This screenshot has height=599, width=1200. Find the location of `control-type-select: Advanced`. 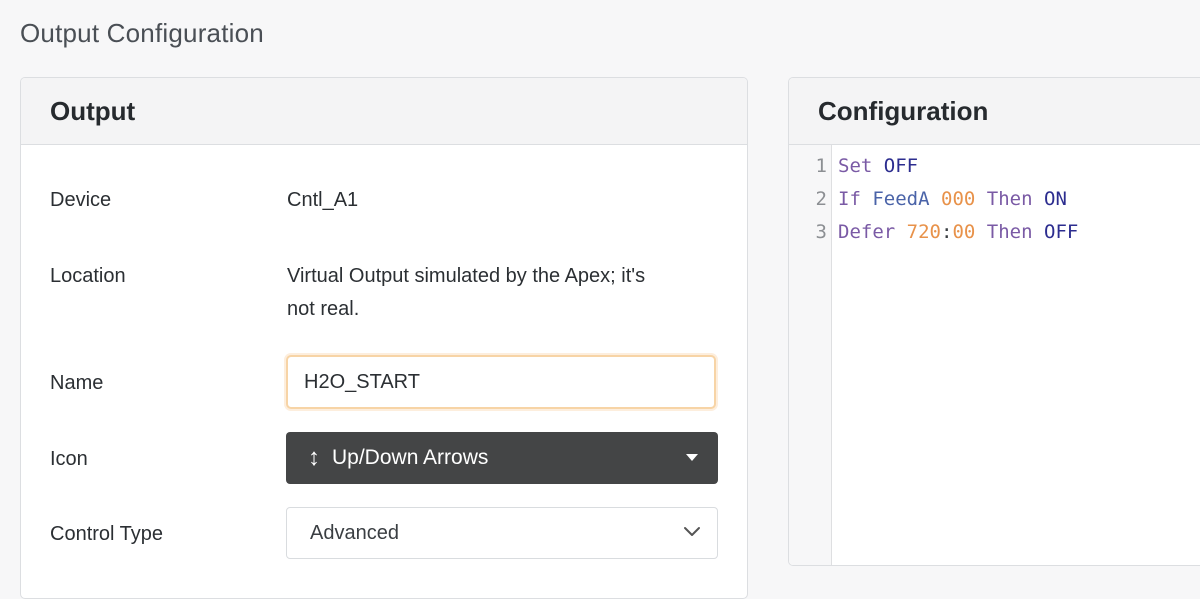

control-type-select: Advanced is located at coordinates (502, 533).